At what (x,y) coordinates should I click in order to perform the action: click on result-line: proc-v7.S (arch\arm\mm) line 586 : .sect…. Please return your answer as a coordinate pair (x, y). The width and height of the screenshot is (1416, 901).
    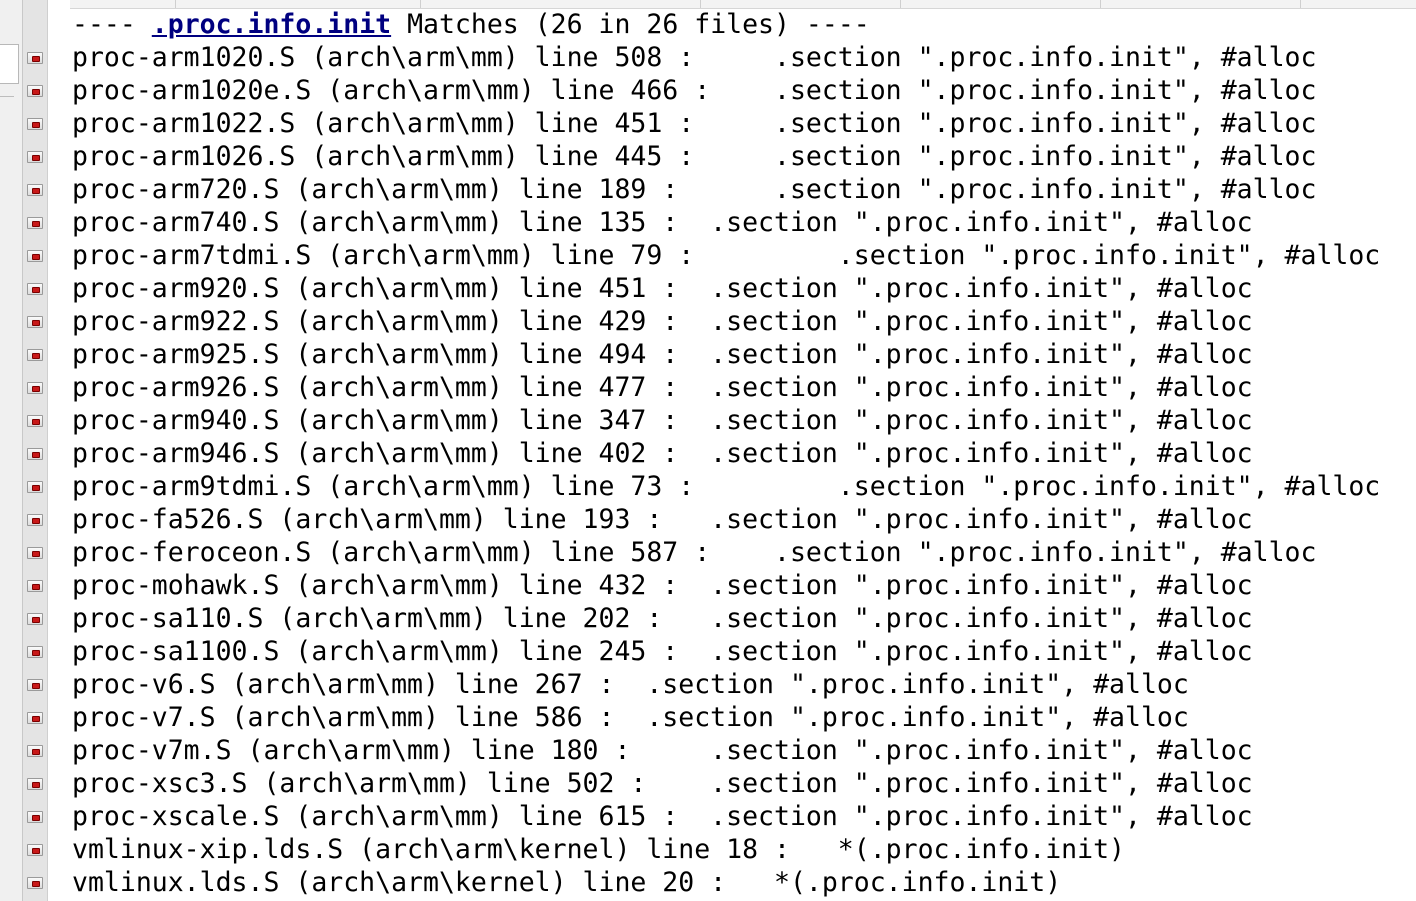
    Looking at the image, I should click on (726, 717).